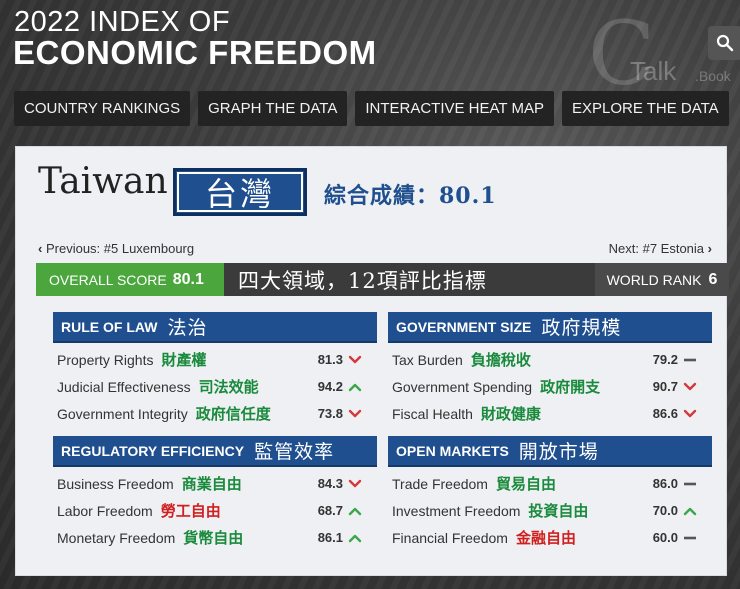 This screenshot has height=589, width=740. Describe the element at coordinates (362, 280) in the screenshot. I see `subtitle-zh: 四大領域，12項評比指標` at that location.